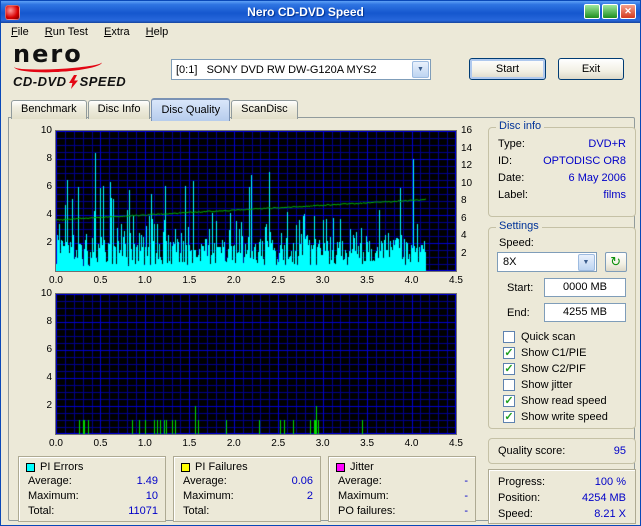  I want to click on speed-row-value: 8.21 X, so click(610, 514).